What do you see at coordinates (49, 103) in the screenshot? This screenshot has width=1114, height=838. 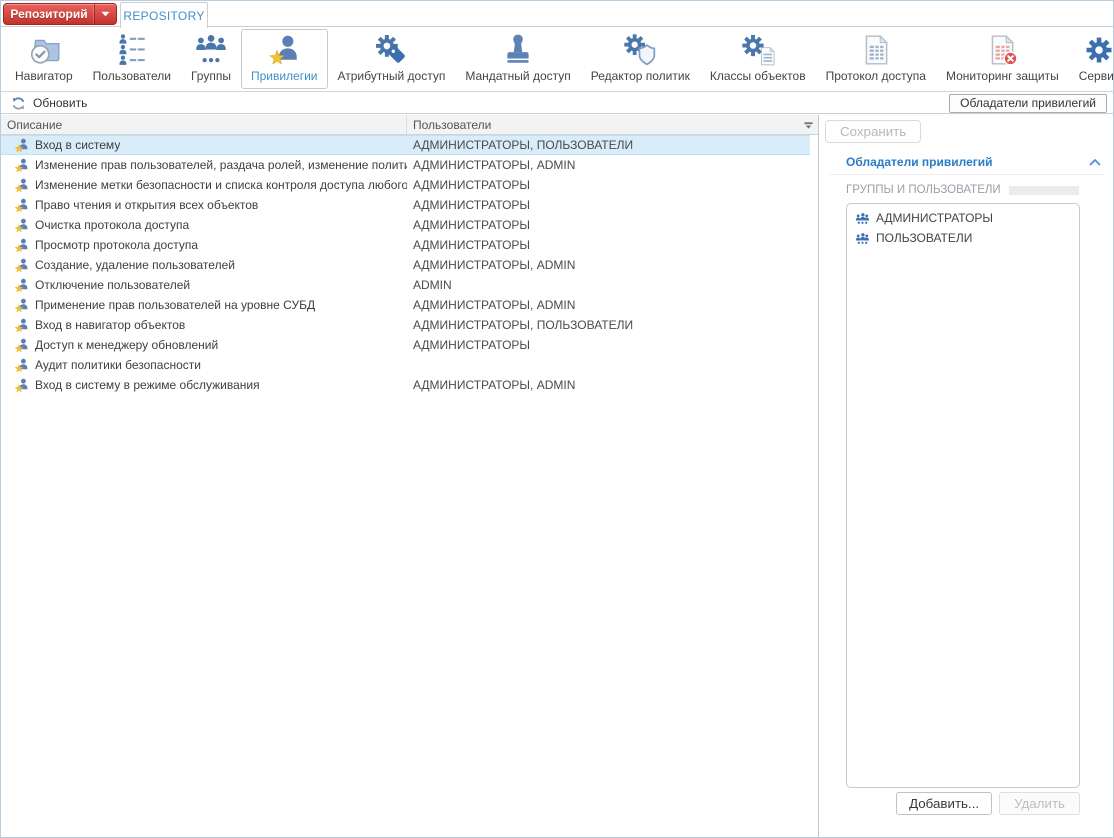 I see `refresh-button: Обновить` at bounding box center [49, 103].